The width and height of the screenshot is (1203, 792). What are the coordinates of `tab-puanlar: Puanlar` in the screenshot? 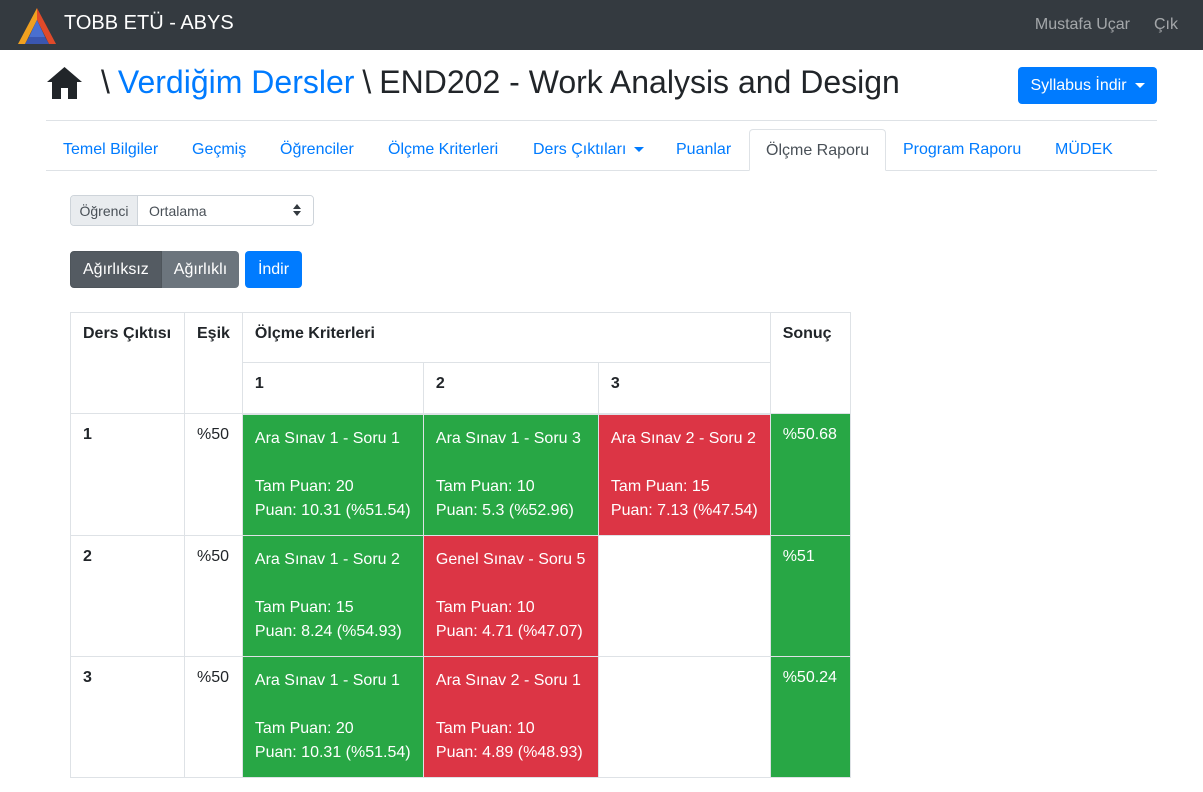 It's located at (703, 150).